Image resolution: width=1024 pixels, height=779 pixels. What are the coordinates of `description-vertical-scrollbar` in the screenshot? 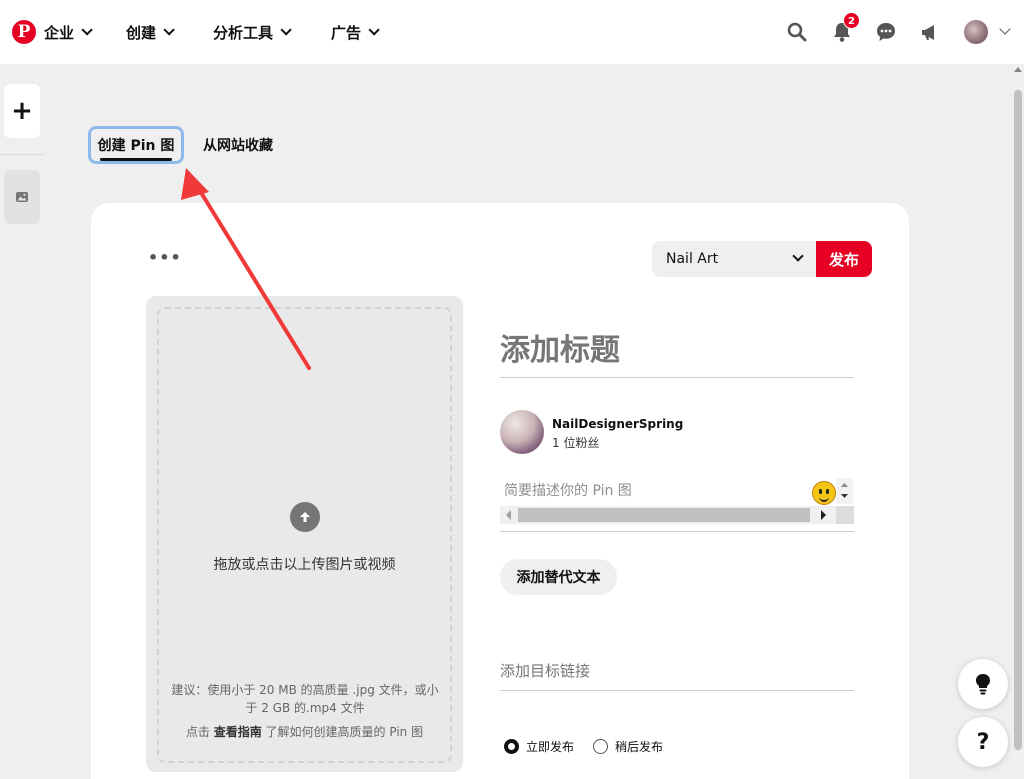 It's located at (844, 491).